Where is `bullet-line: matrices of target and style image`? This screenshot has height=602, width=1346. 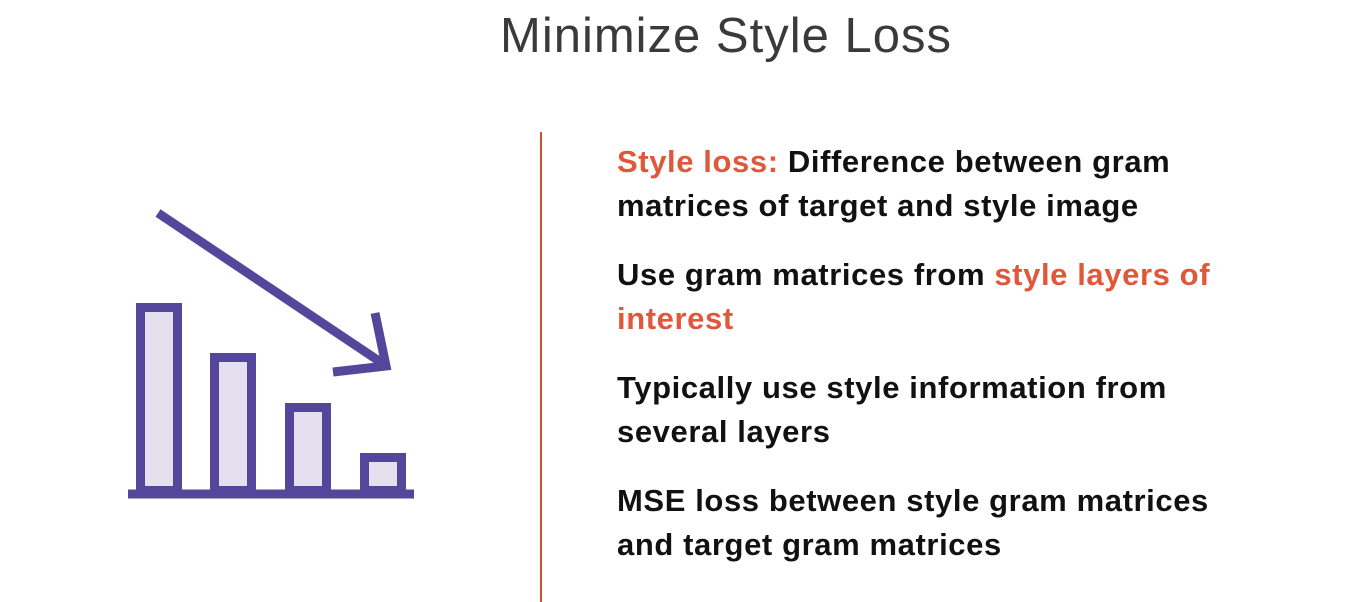
bullet-line: matrices of target and style image is located at coordinates (977, 206).